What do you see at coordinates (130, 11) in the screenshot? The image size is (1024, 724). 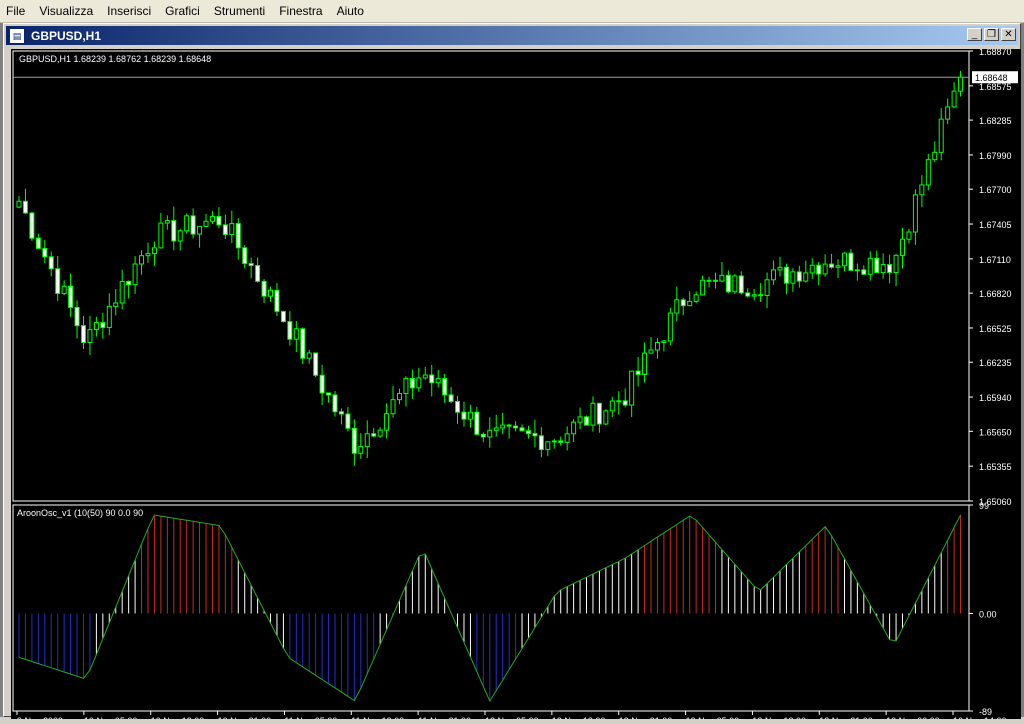 I see `menu-inserisci: Inserisci` at bounding box center [130, 11].